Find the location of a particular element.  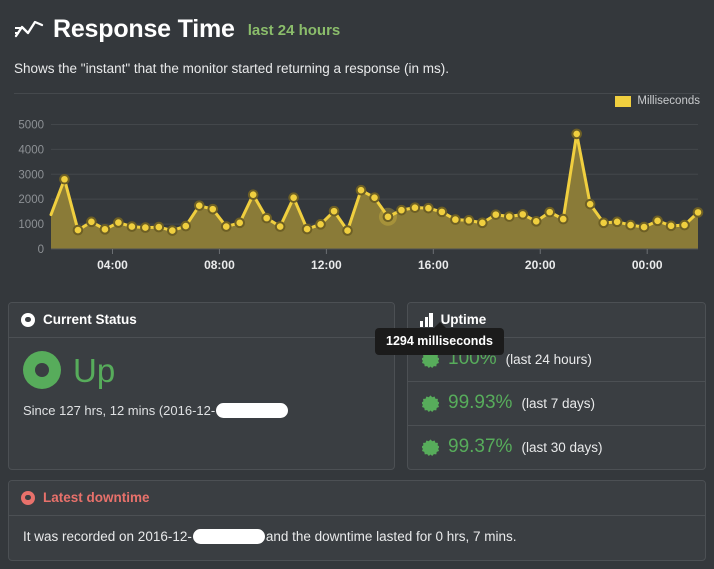

svg-text: 1000 is located at coordinates (31, 225).